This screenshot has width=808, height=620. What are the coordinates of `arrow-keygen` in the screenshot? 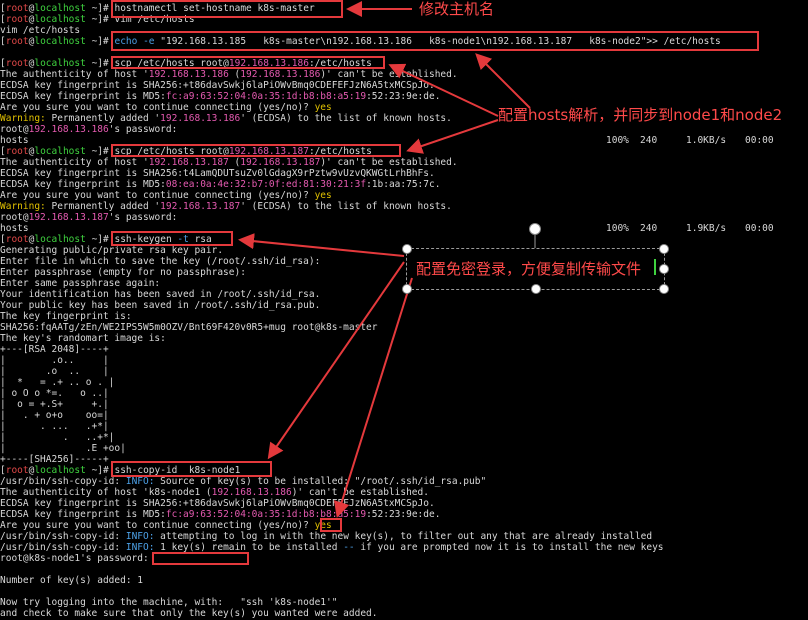 It's located at (321, 245).